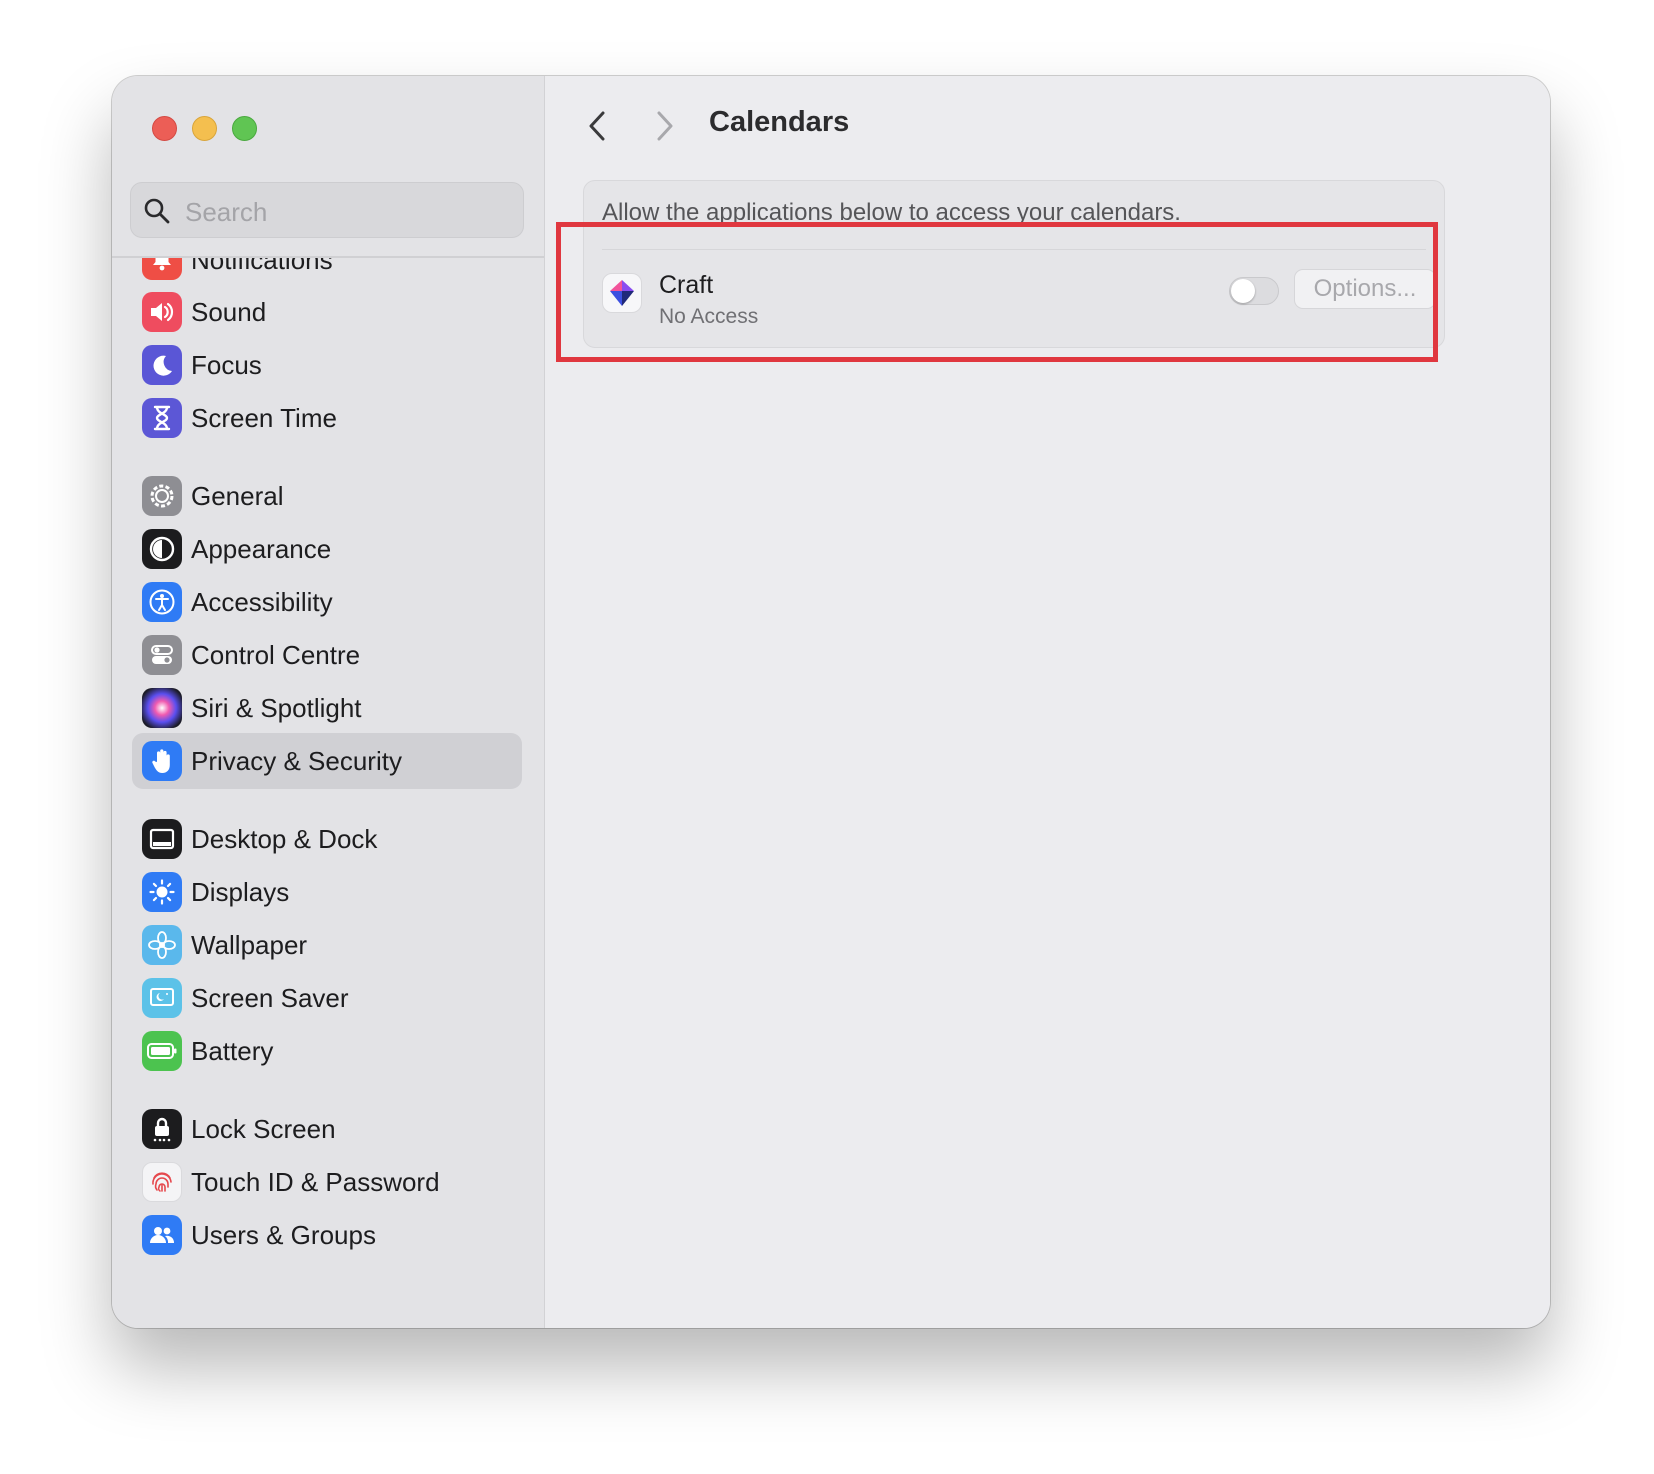  I want to click on sidebar-item-appearance: Appearance, so click(327, 549).